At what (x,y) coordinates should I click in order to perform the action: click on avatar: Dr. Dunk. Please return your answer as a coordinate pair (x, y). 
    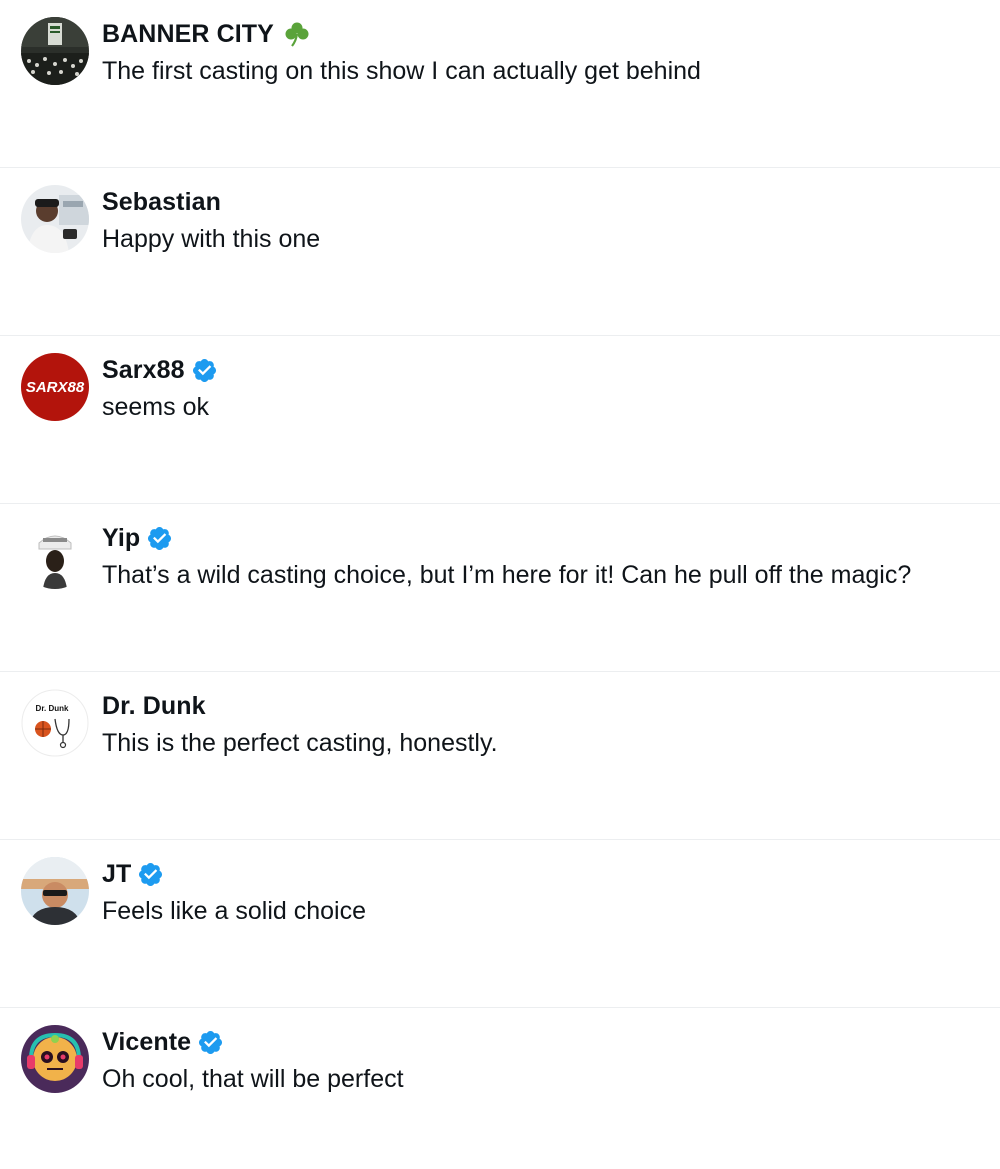
    Looking at the image, I should click on (55, 723).